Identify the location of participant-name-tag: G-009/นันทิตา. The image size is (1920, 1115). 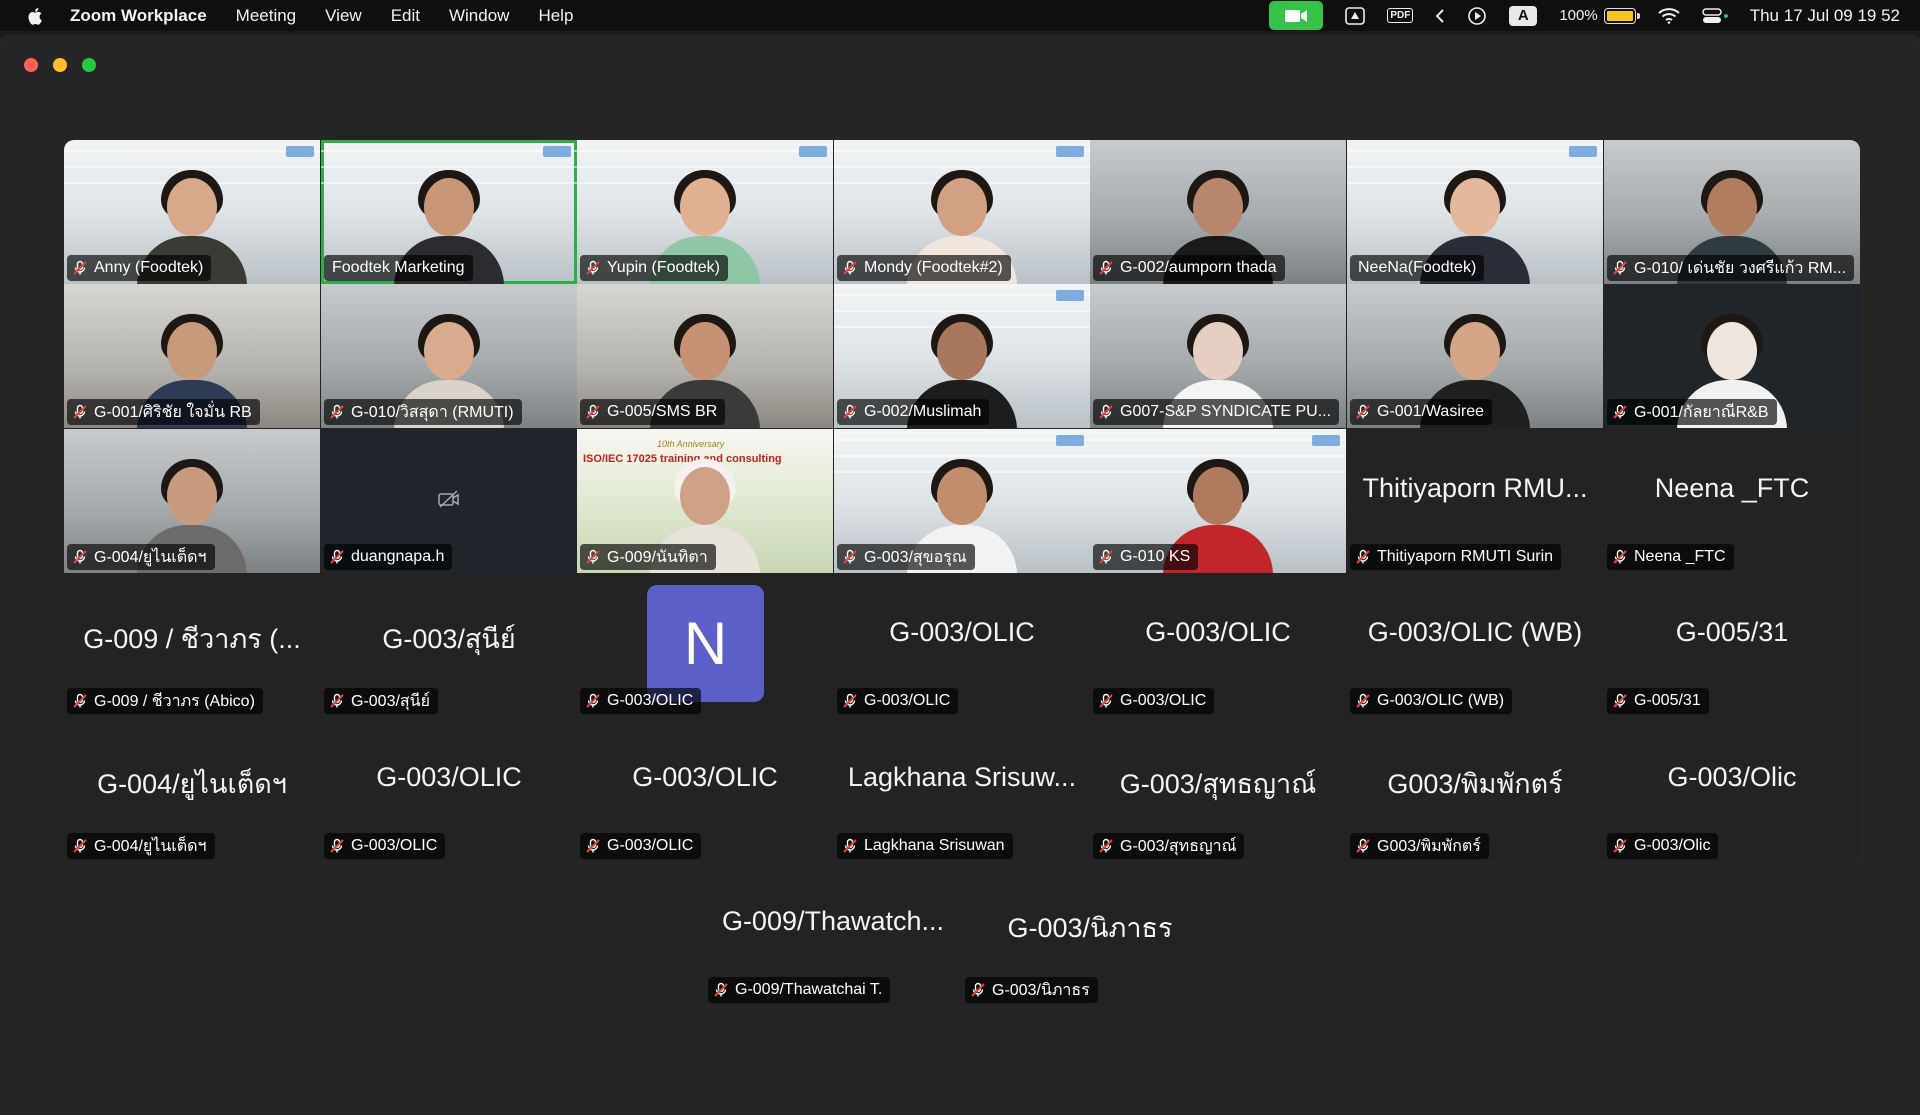
(648, 557).